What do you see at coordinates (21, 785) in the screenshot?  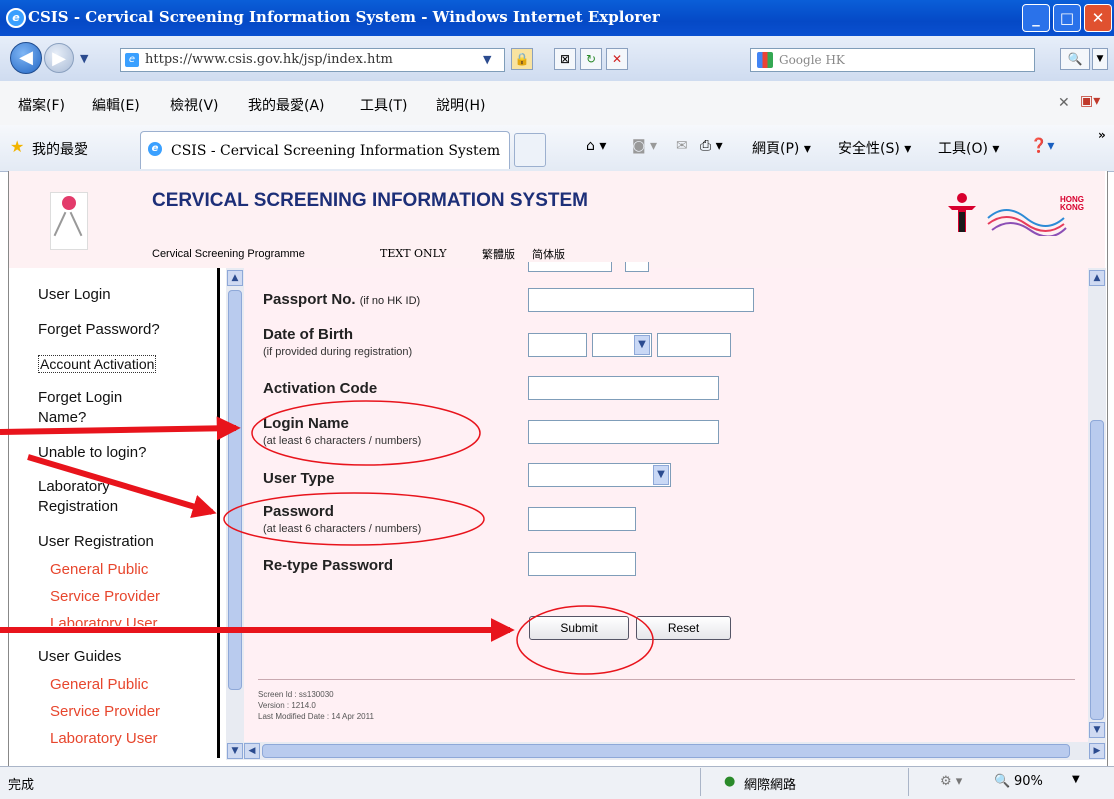 I see `status-text: 完成` at bounding box center [21, 785].